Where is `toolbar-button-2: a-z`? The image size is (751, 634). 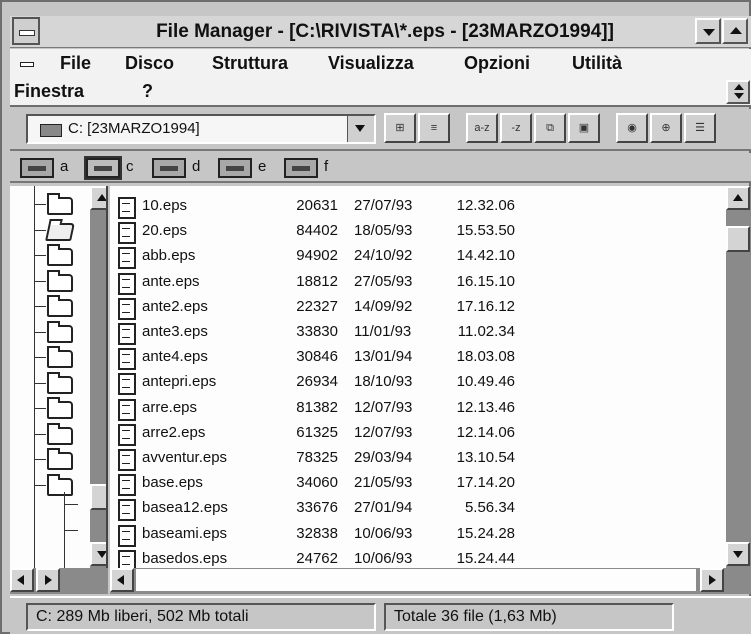 toolbar-button-2: a-z is located at coordinates (482, 128).